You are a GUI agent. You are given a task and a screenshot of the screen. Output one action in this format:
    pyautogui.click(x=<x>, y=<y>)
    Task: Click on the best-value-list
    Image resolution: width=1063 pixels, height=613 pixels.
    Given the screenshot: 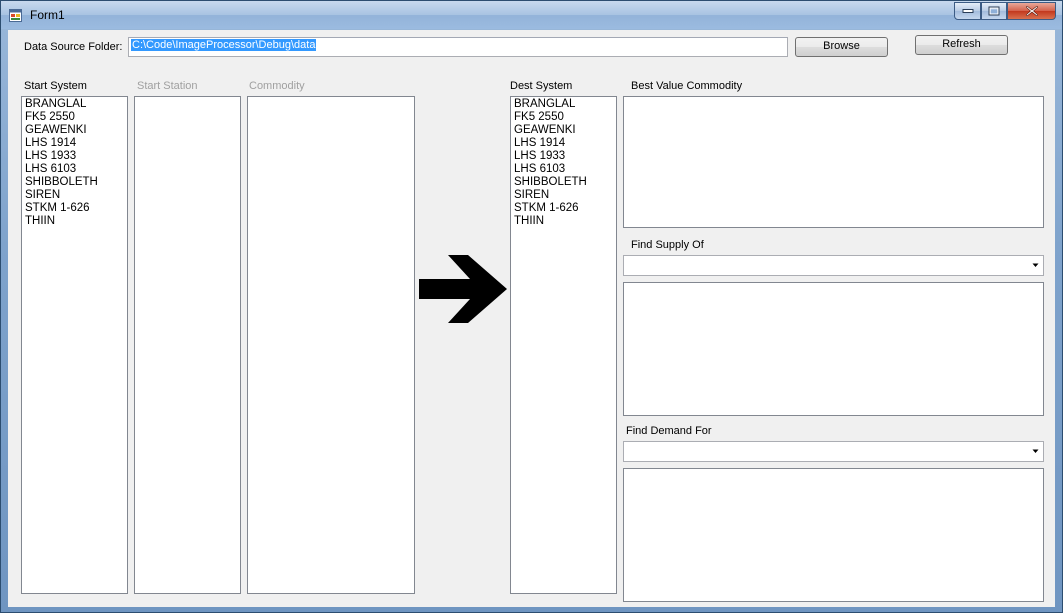 What is the action you would take?
    pyautogui.click(x=833, y=162)
    